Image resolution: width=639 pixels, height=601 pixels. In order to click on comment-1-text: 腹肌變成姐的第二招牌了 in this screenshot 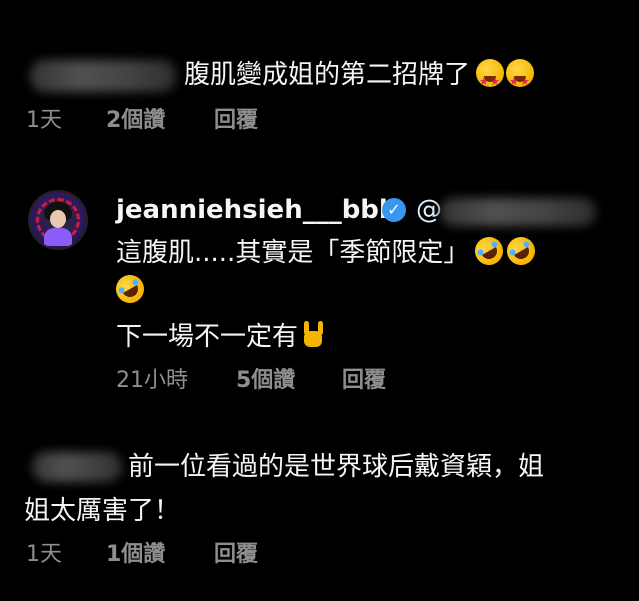, I will do `click(359, 78)`.